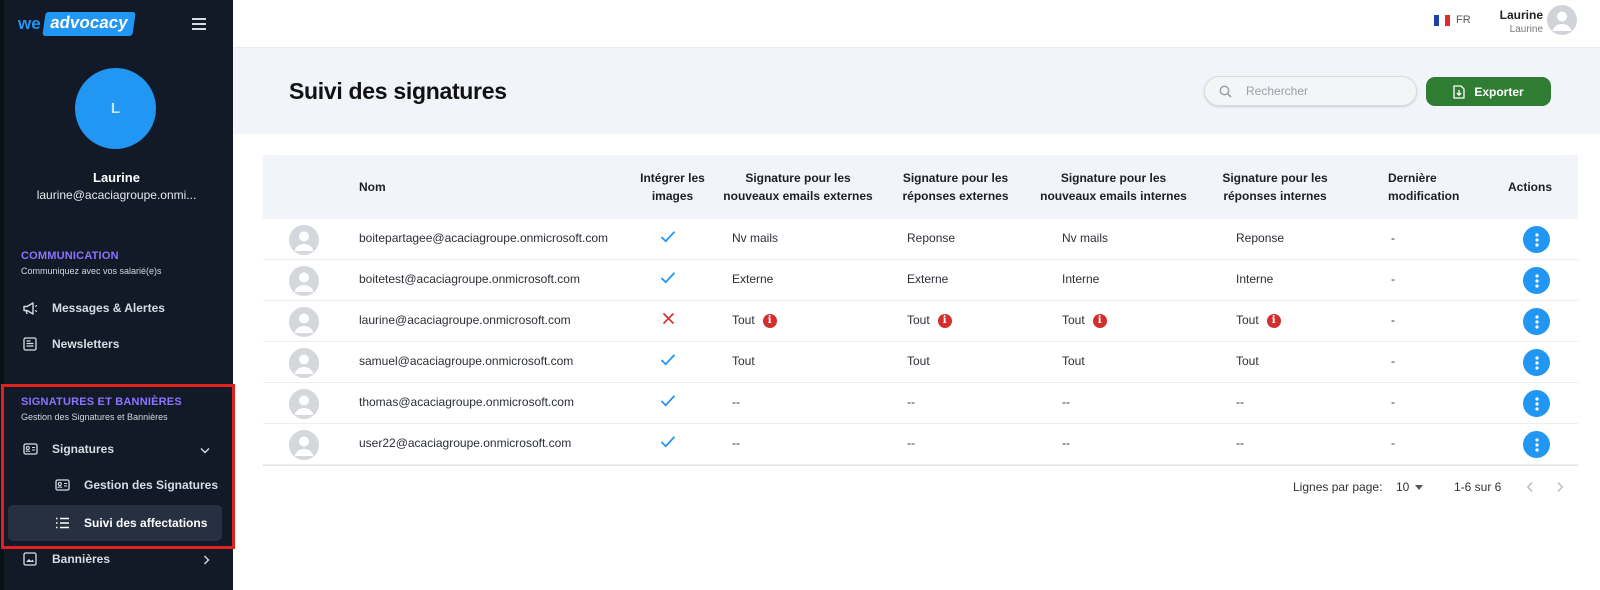  What do you see at coordinates (1275, 178) in the screenshot?
I see `col-int-rep-line1: Signature pour les` at bounding box center [1275, 178].